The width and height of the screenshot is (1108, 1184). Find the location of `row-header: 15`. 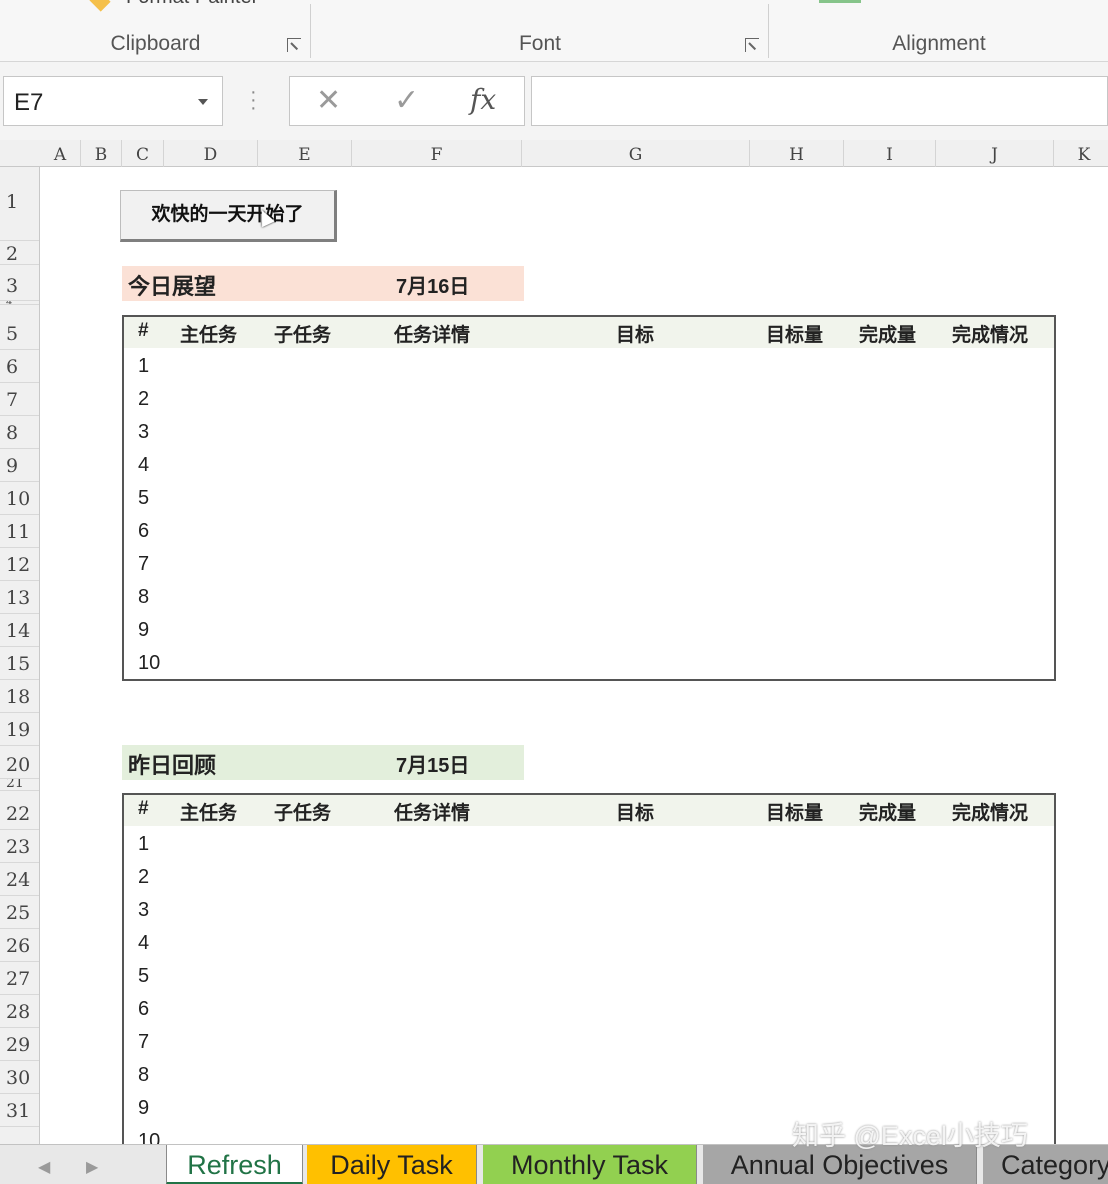

row-header: 15 is located at coordinates (19, 663).